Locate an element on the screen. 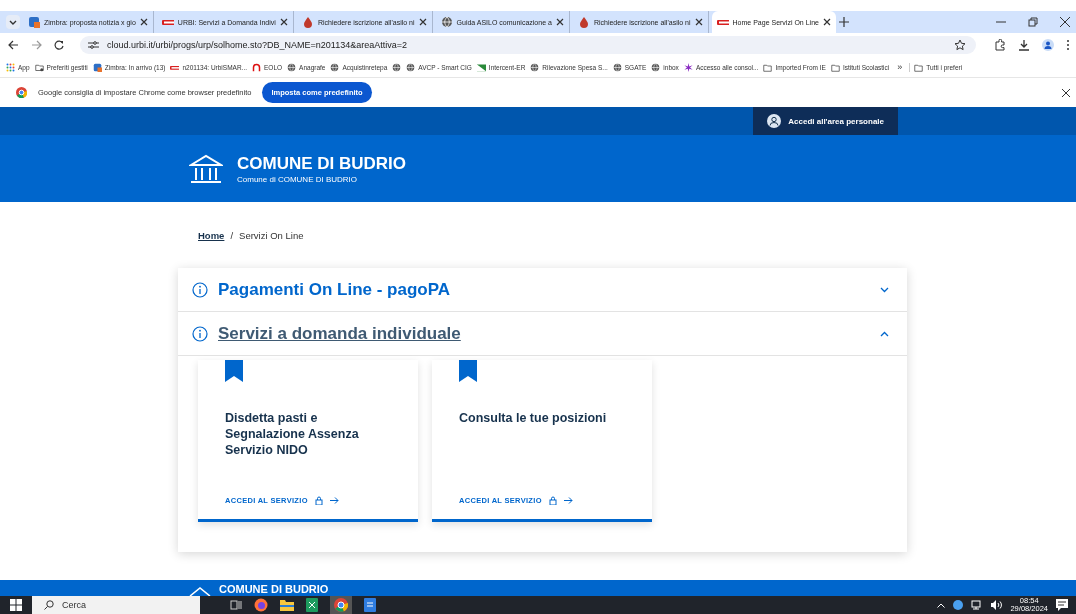 The height and width of the screenshot is (614, 1076). accordion-title: Servizi a domanda individuale is located at coordinates (339, 333).